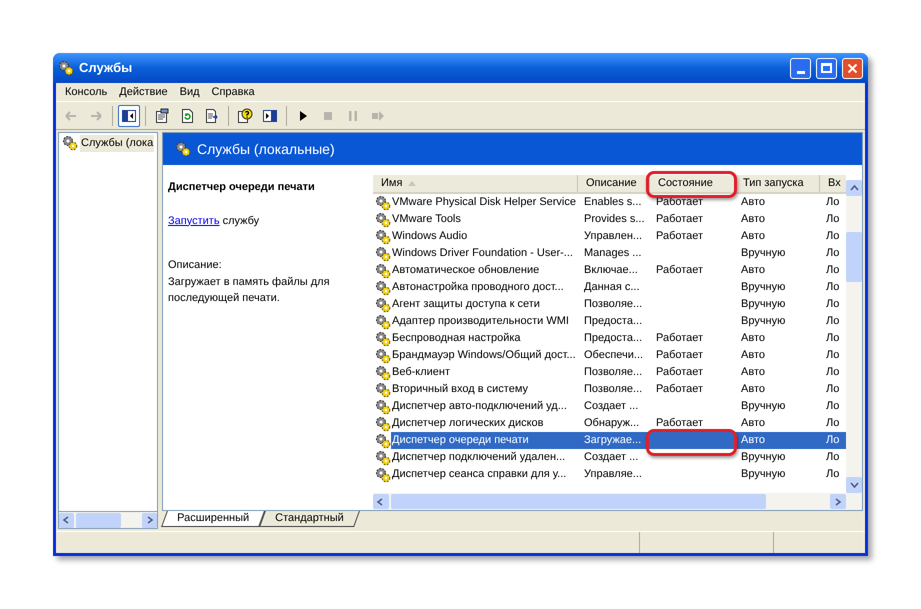  I want to click on table-cell-text: Адаптер производительности WMI, so click(480, 321).